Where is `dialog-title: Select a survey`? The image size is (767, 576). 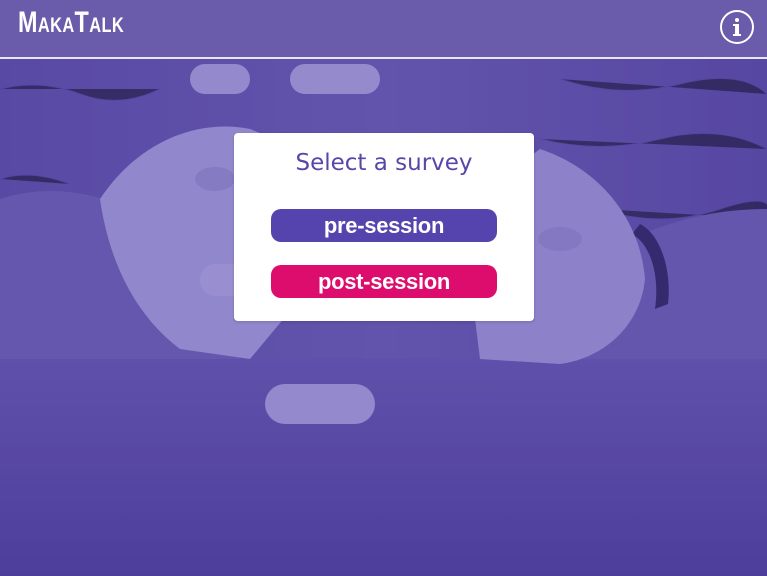 dialog-title: Select a survey is located at coordinates (384, 163).